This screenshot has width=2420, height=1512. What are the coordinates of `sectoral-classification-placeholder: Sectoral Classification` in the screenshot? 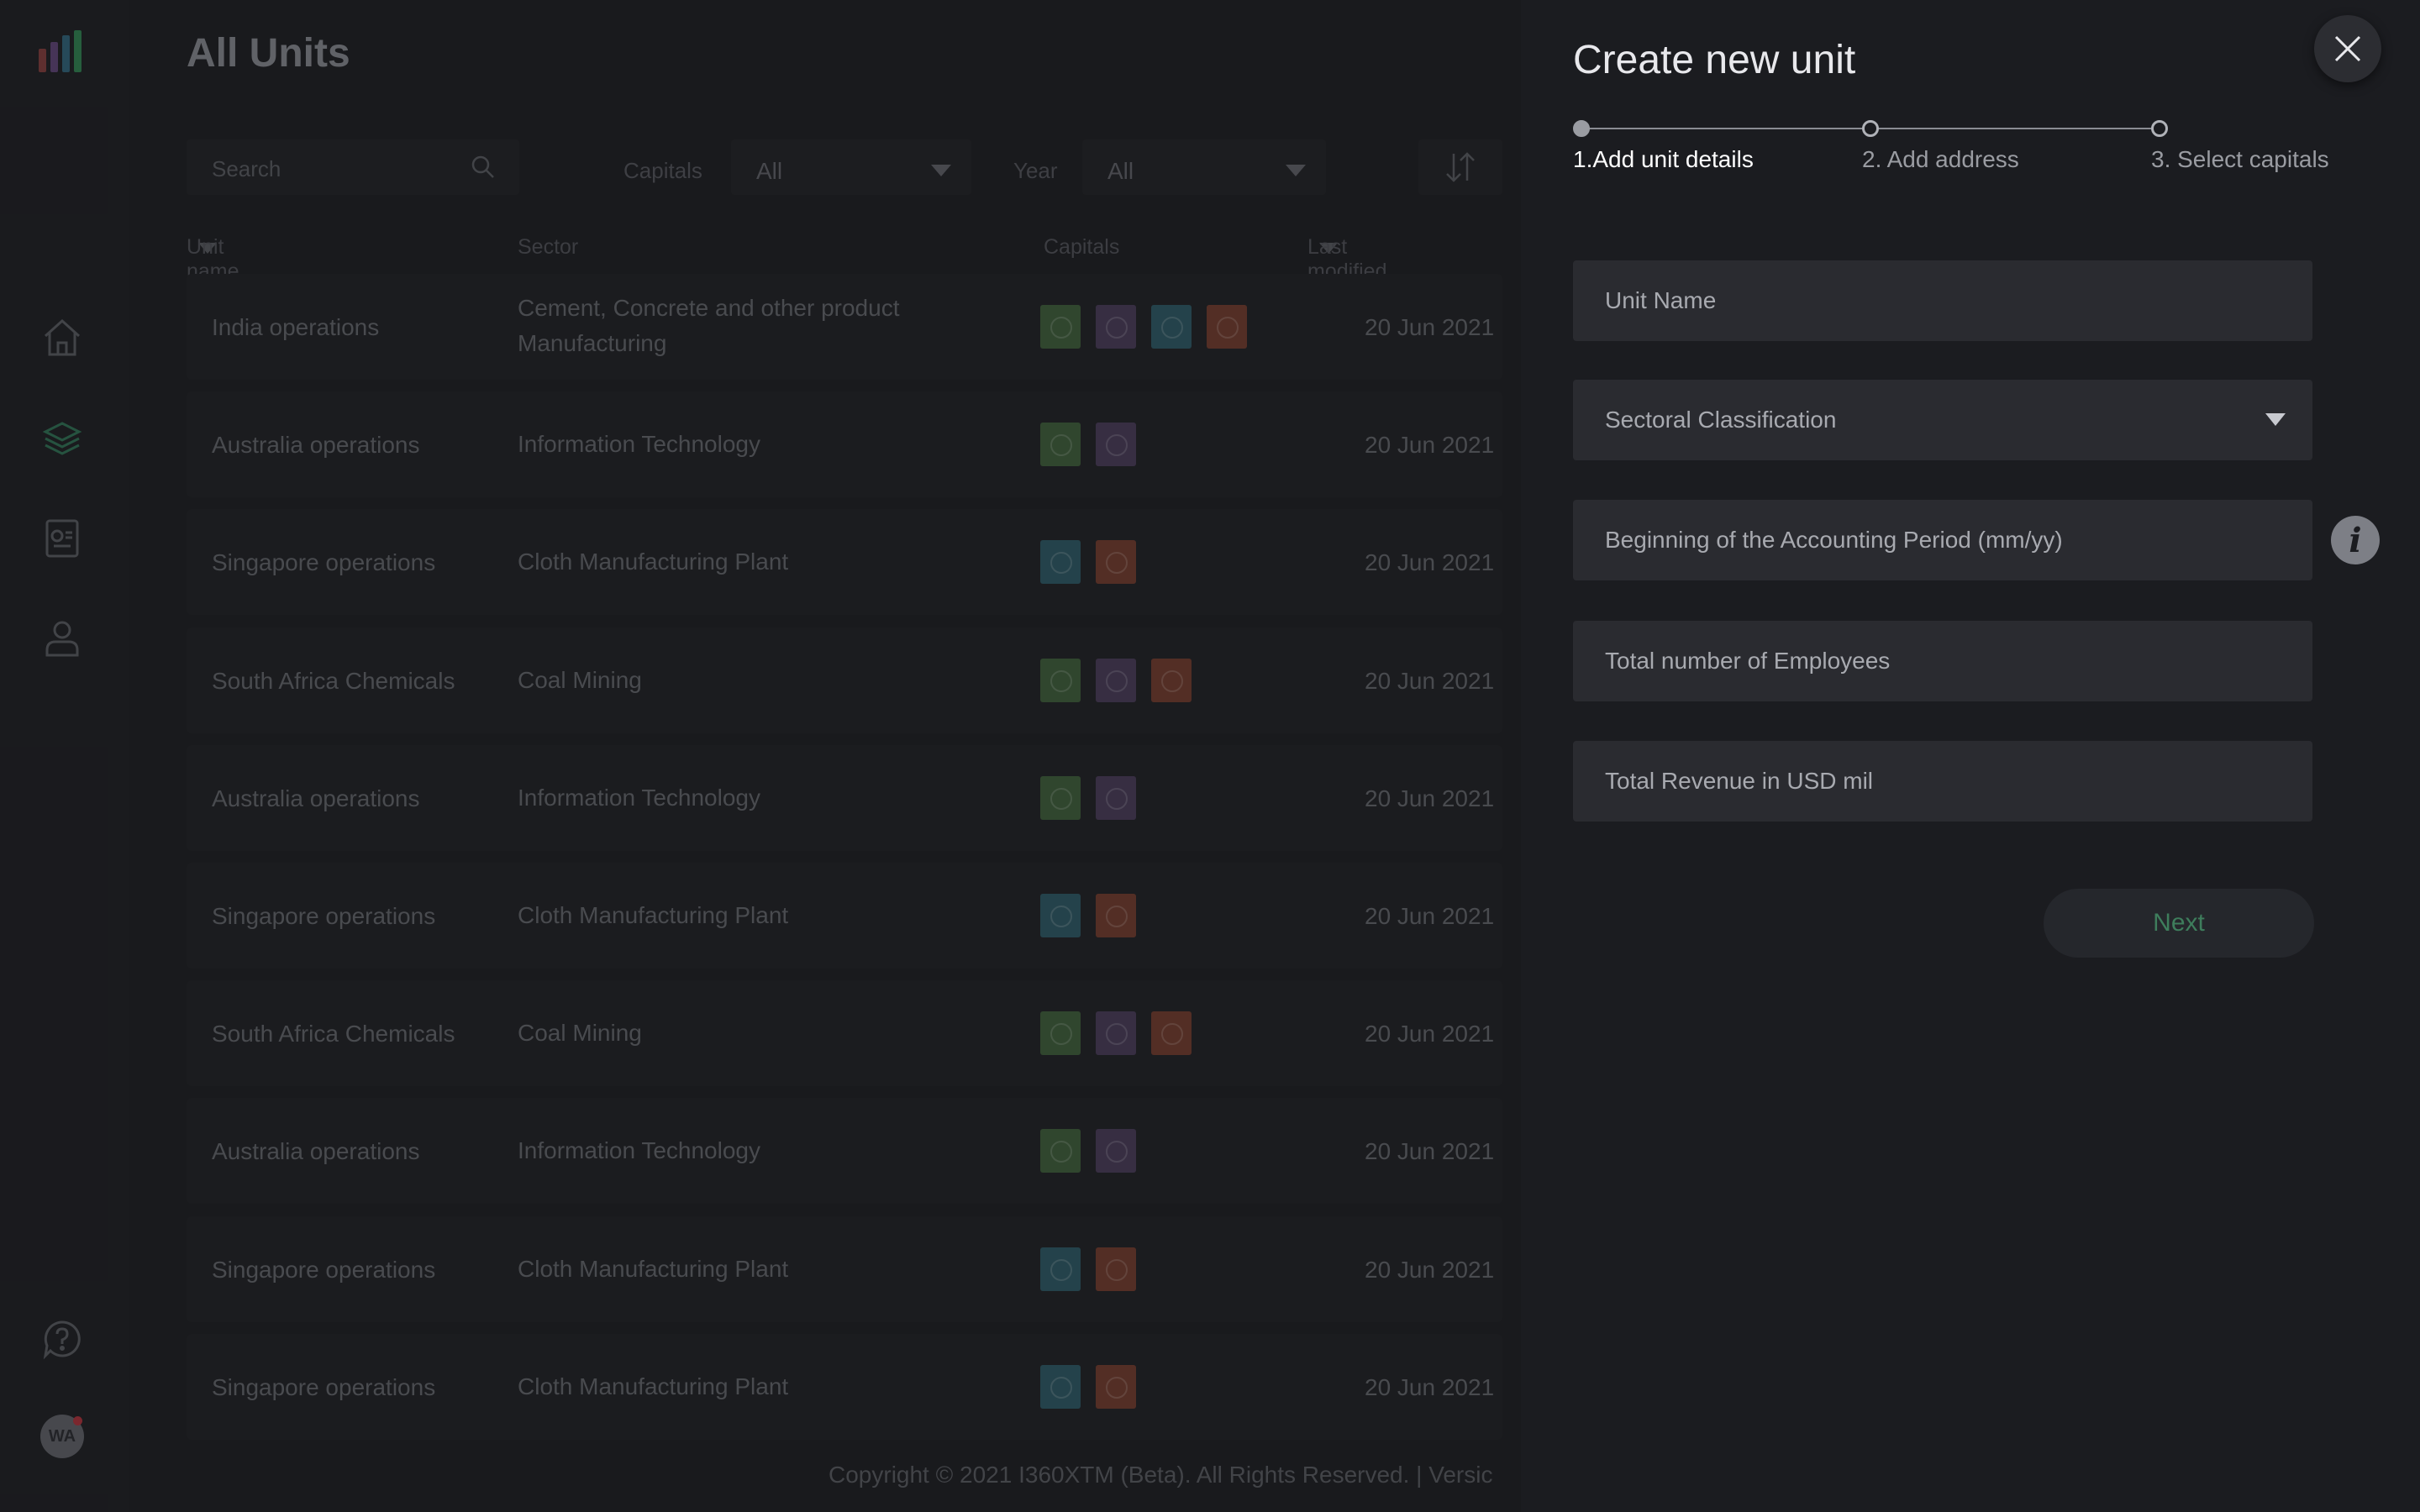 It's located at (1721, 420).